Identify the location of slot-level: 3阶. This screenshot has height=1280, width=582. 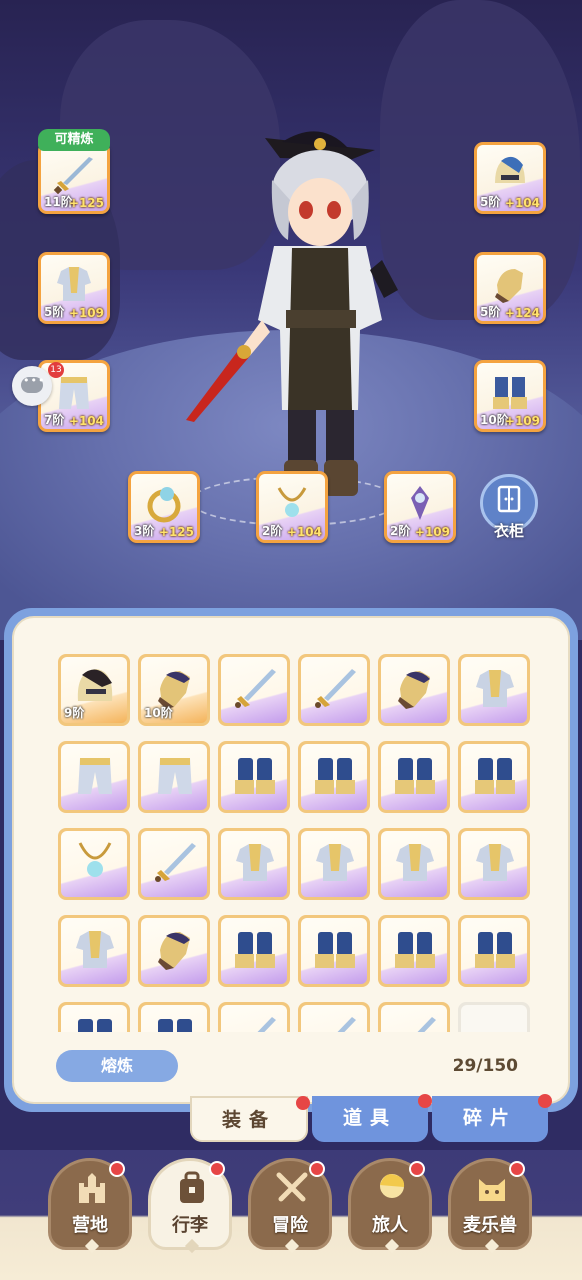
(144, 531).